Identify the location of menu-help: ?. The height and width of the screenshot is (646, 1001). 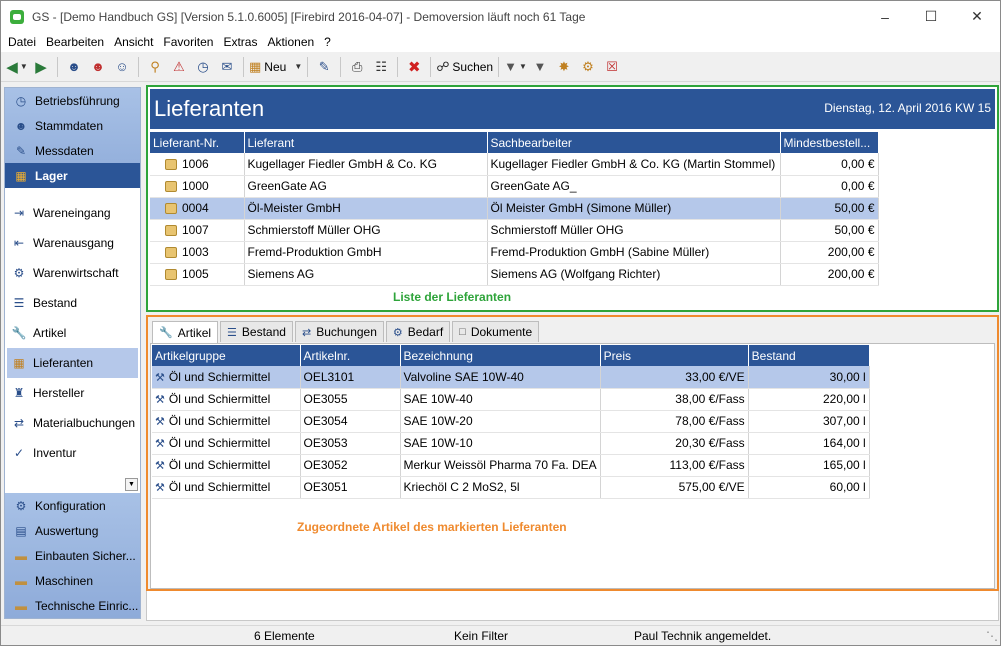
(329, 42).